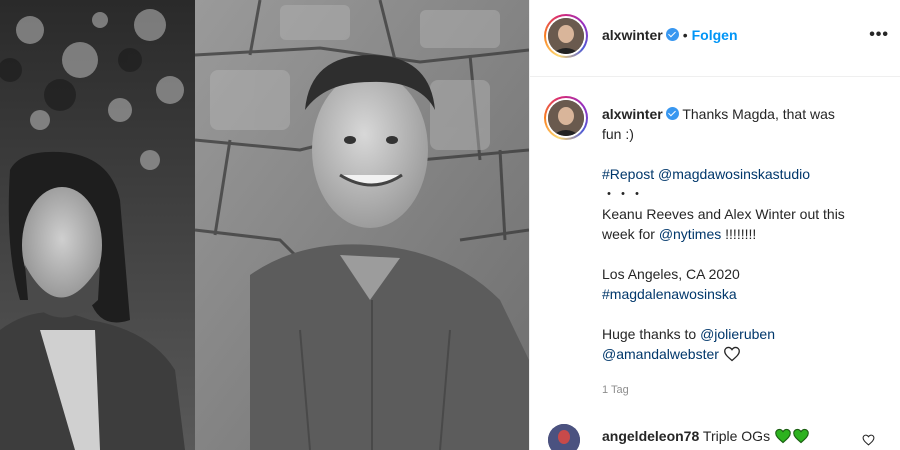 The image size is (900, 450). Describe the element at coordinates (669, 294) in the screenshot. I see `hashtag-link: #magdalenawosinska` at that location.